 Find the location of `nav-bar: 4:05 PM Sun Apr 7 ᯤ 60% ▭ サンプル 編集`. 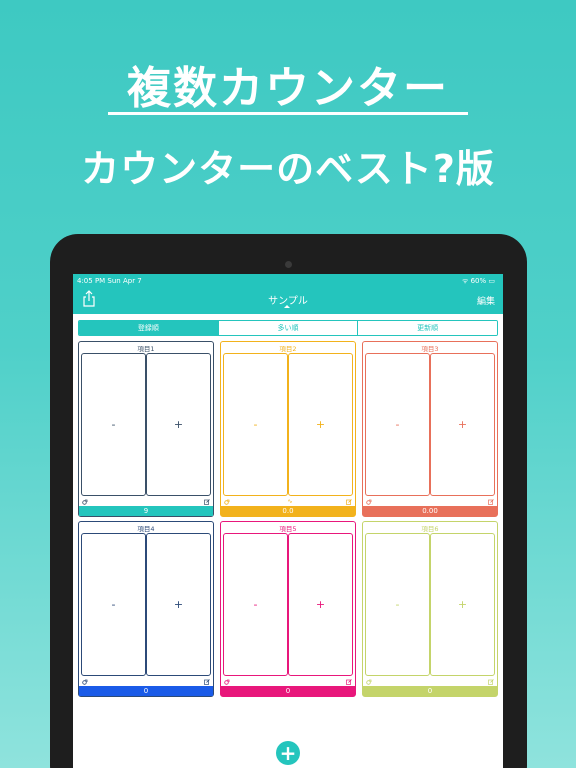

nav-bar: 4:05 PM Sun Apr 7 ᯤ 60% ▭ サンプル 編集 is located at coordinates (288, 294).